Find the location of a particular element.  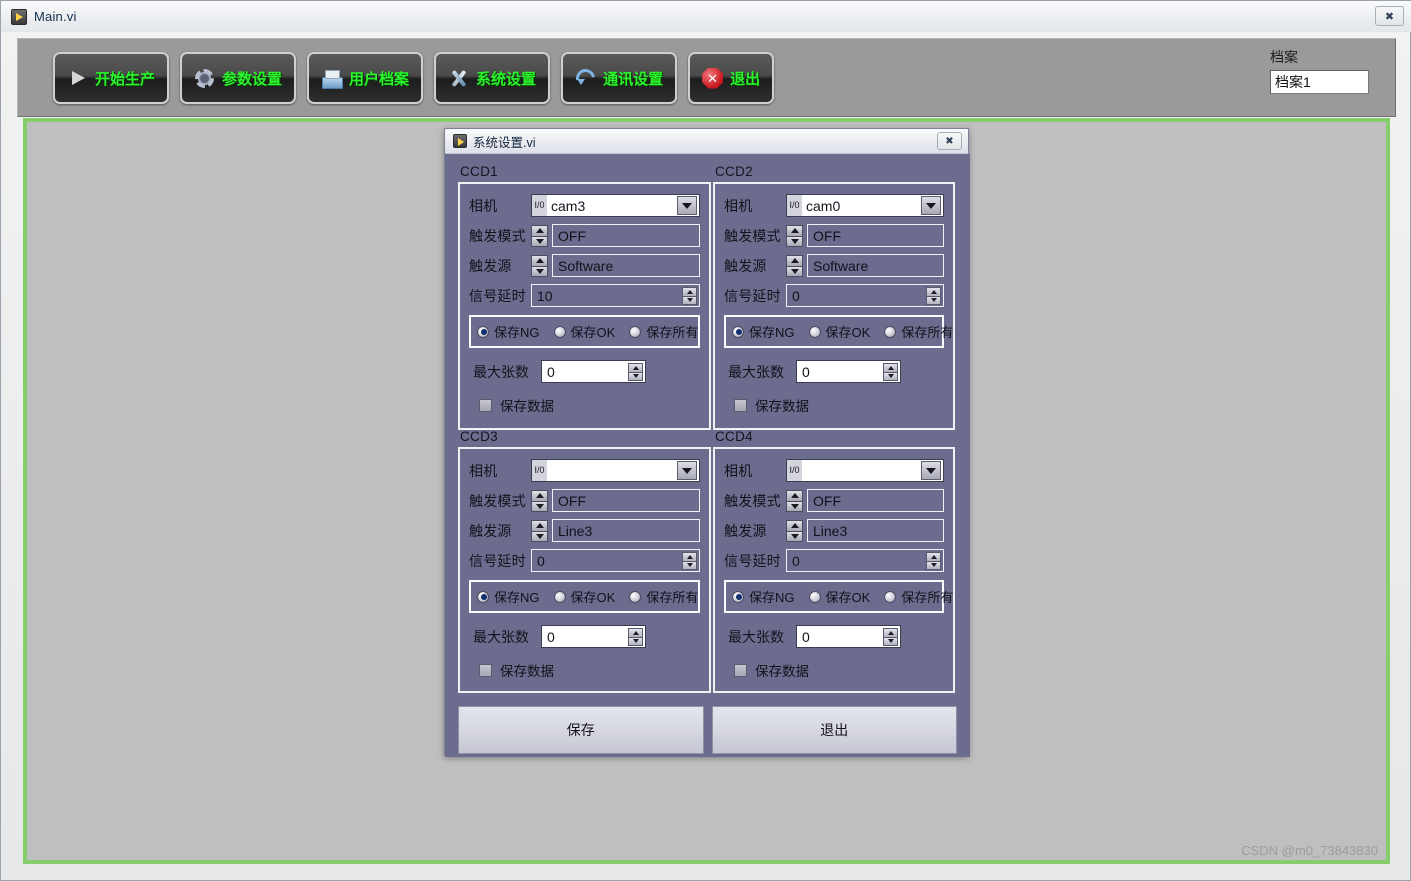

ccd3-trigger-source-stepper is located at coordinates (539, 530).